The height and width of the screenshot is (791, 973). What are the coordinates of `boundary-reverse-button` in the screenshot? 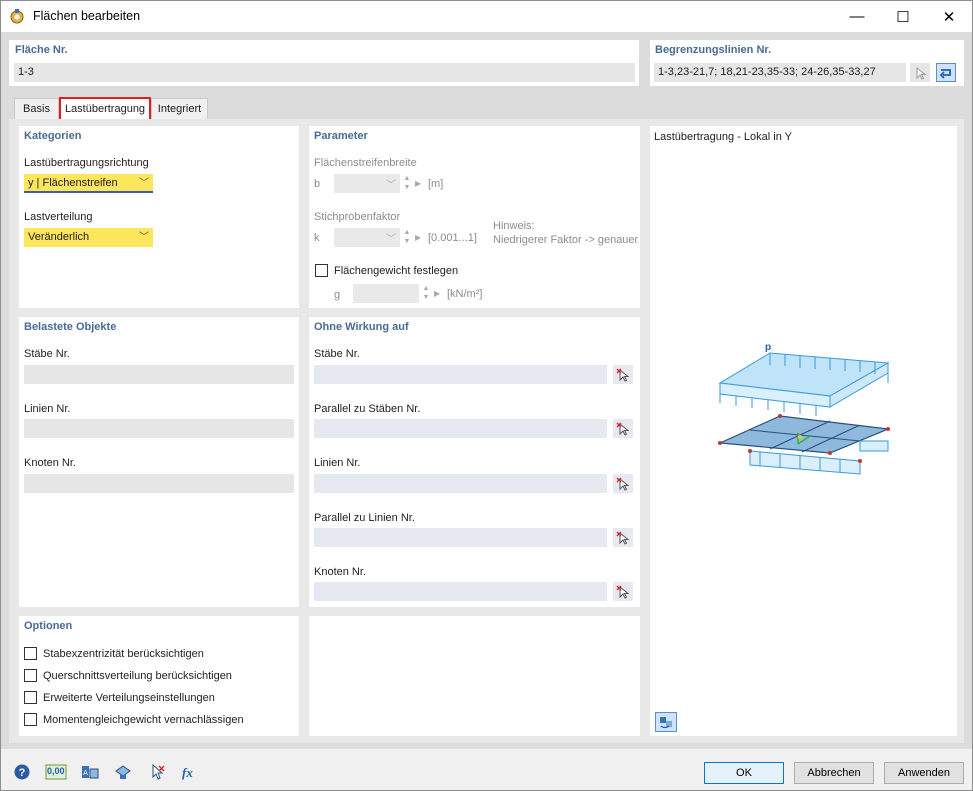 It's located at (946, 72).